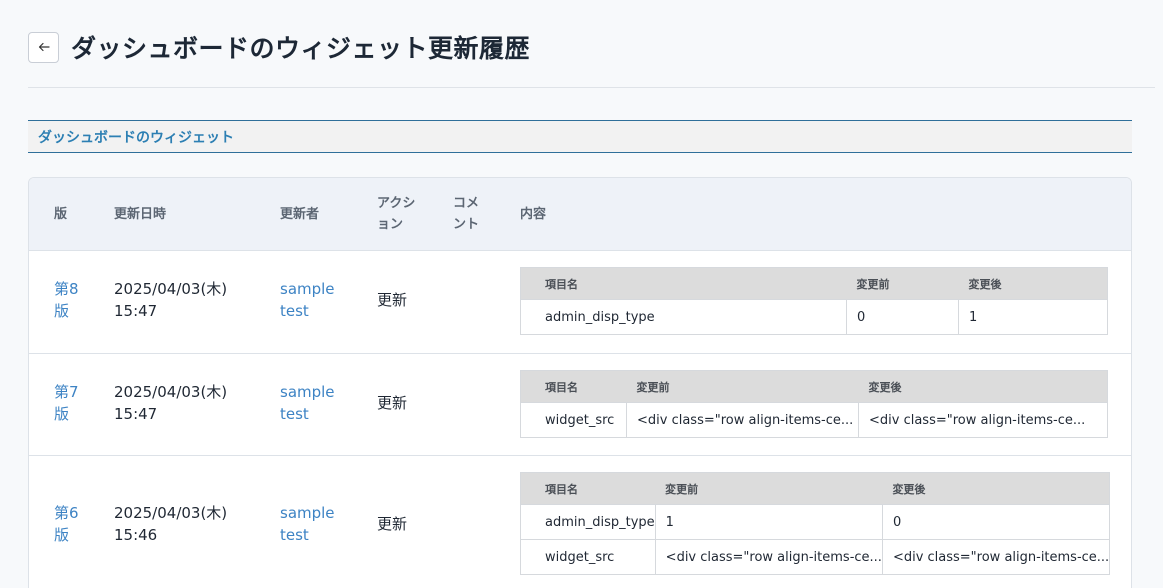  Describe the element at coordinates (300, 214) in the screenshot. I see `col-updated-by: 更新者` at that location.